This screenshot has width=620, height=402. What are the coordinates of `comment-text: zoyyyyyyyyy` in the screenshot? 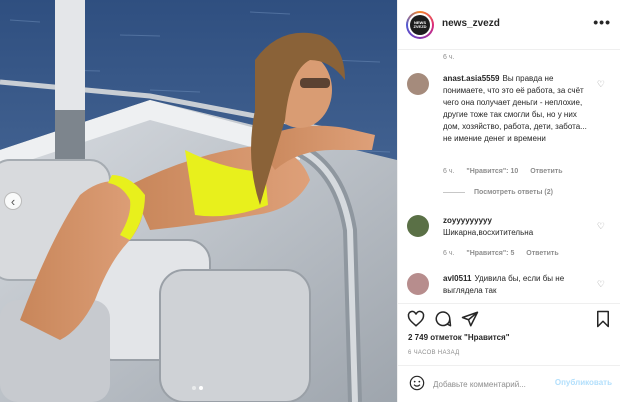 It's located at (518, 221).